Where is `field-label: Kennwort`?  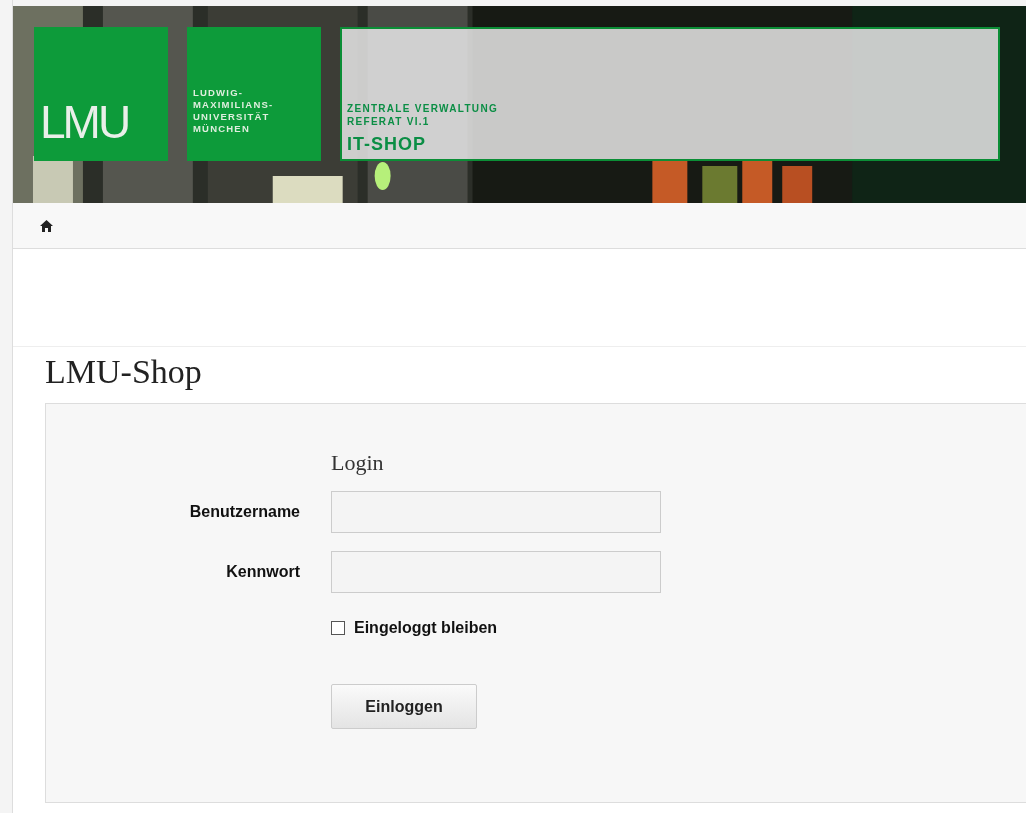
field-label: Kennwort is located at coordinates (262, 572).